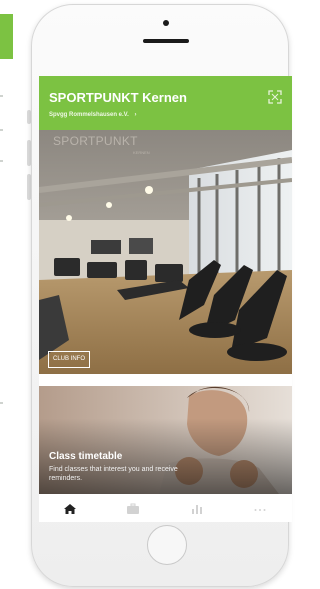 The image size is (320, 589). What do you see at coordinates (118, 97) in the screenshot?
I see `app-title: SPORTPUNKT Kernen` at bounding box center [118, 97].